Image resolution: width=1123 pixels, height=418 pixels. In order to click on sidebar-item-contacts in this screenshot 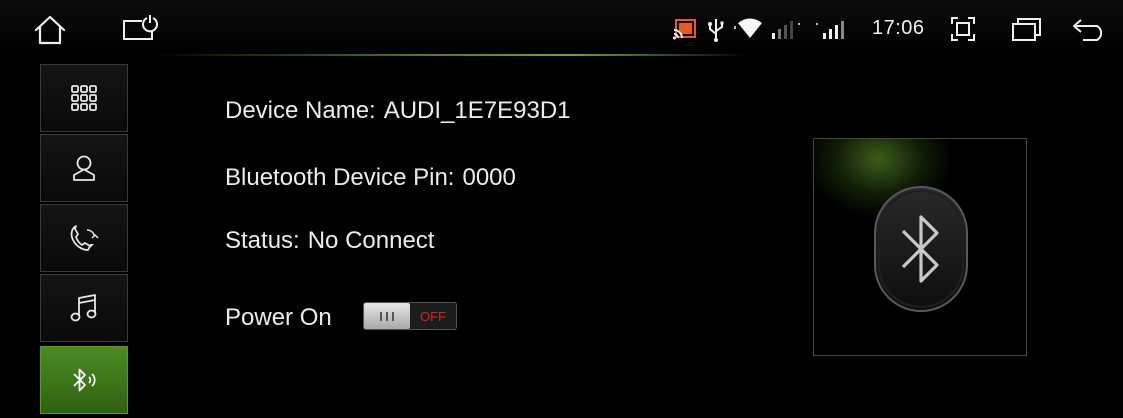, I will do `click(84, 168)`.